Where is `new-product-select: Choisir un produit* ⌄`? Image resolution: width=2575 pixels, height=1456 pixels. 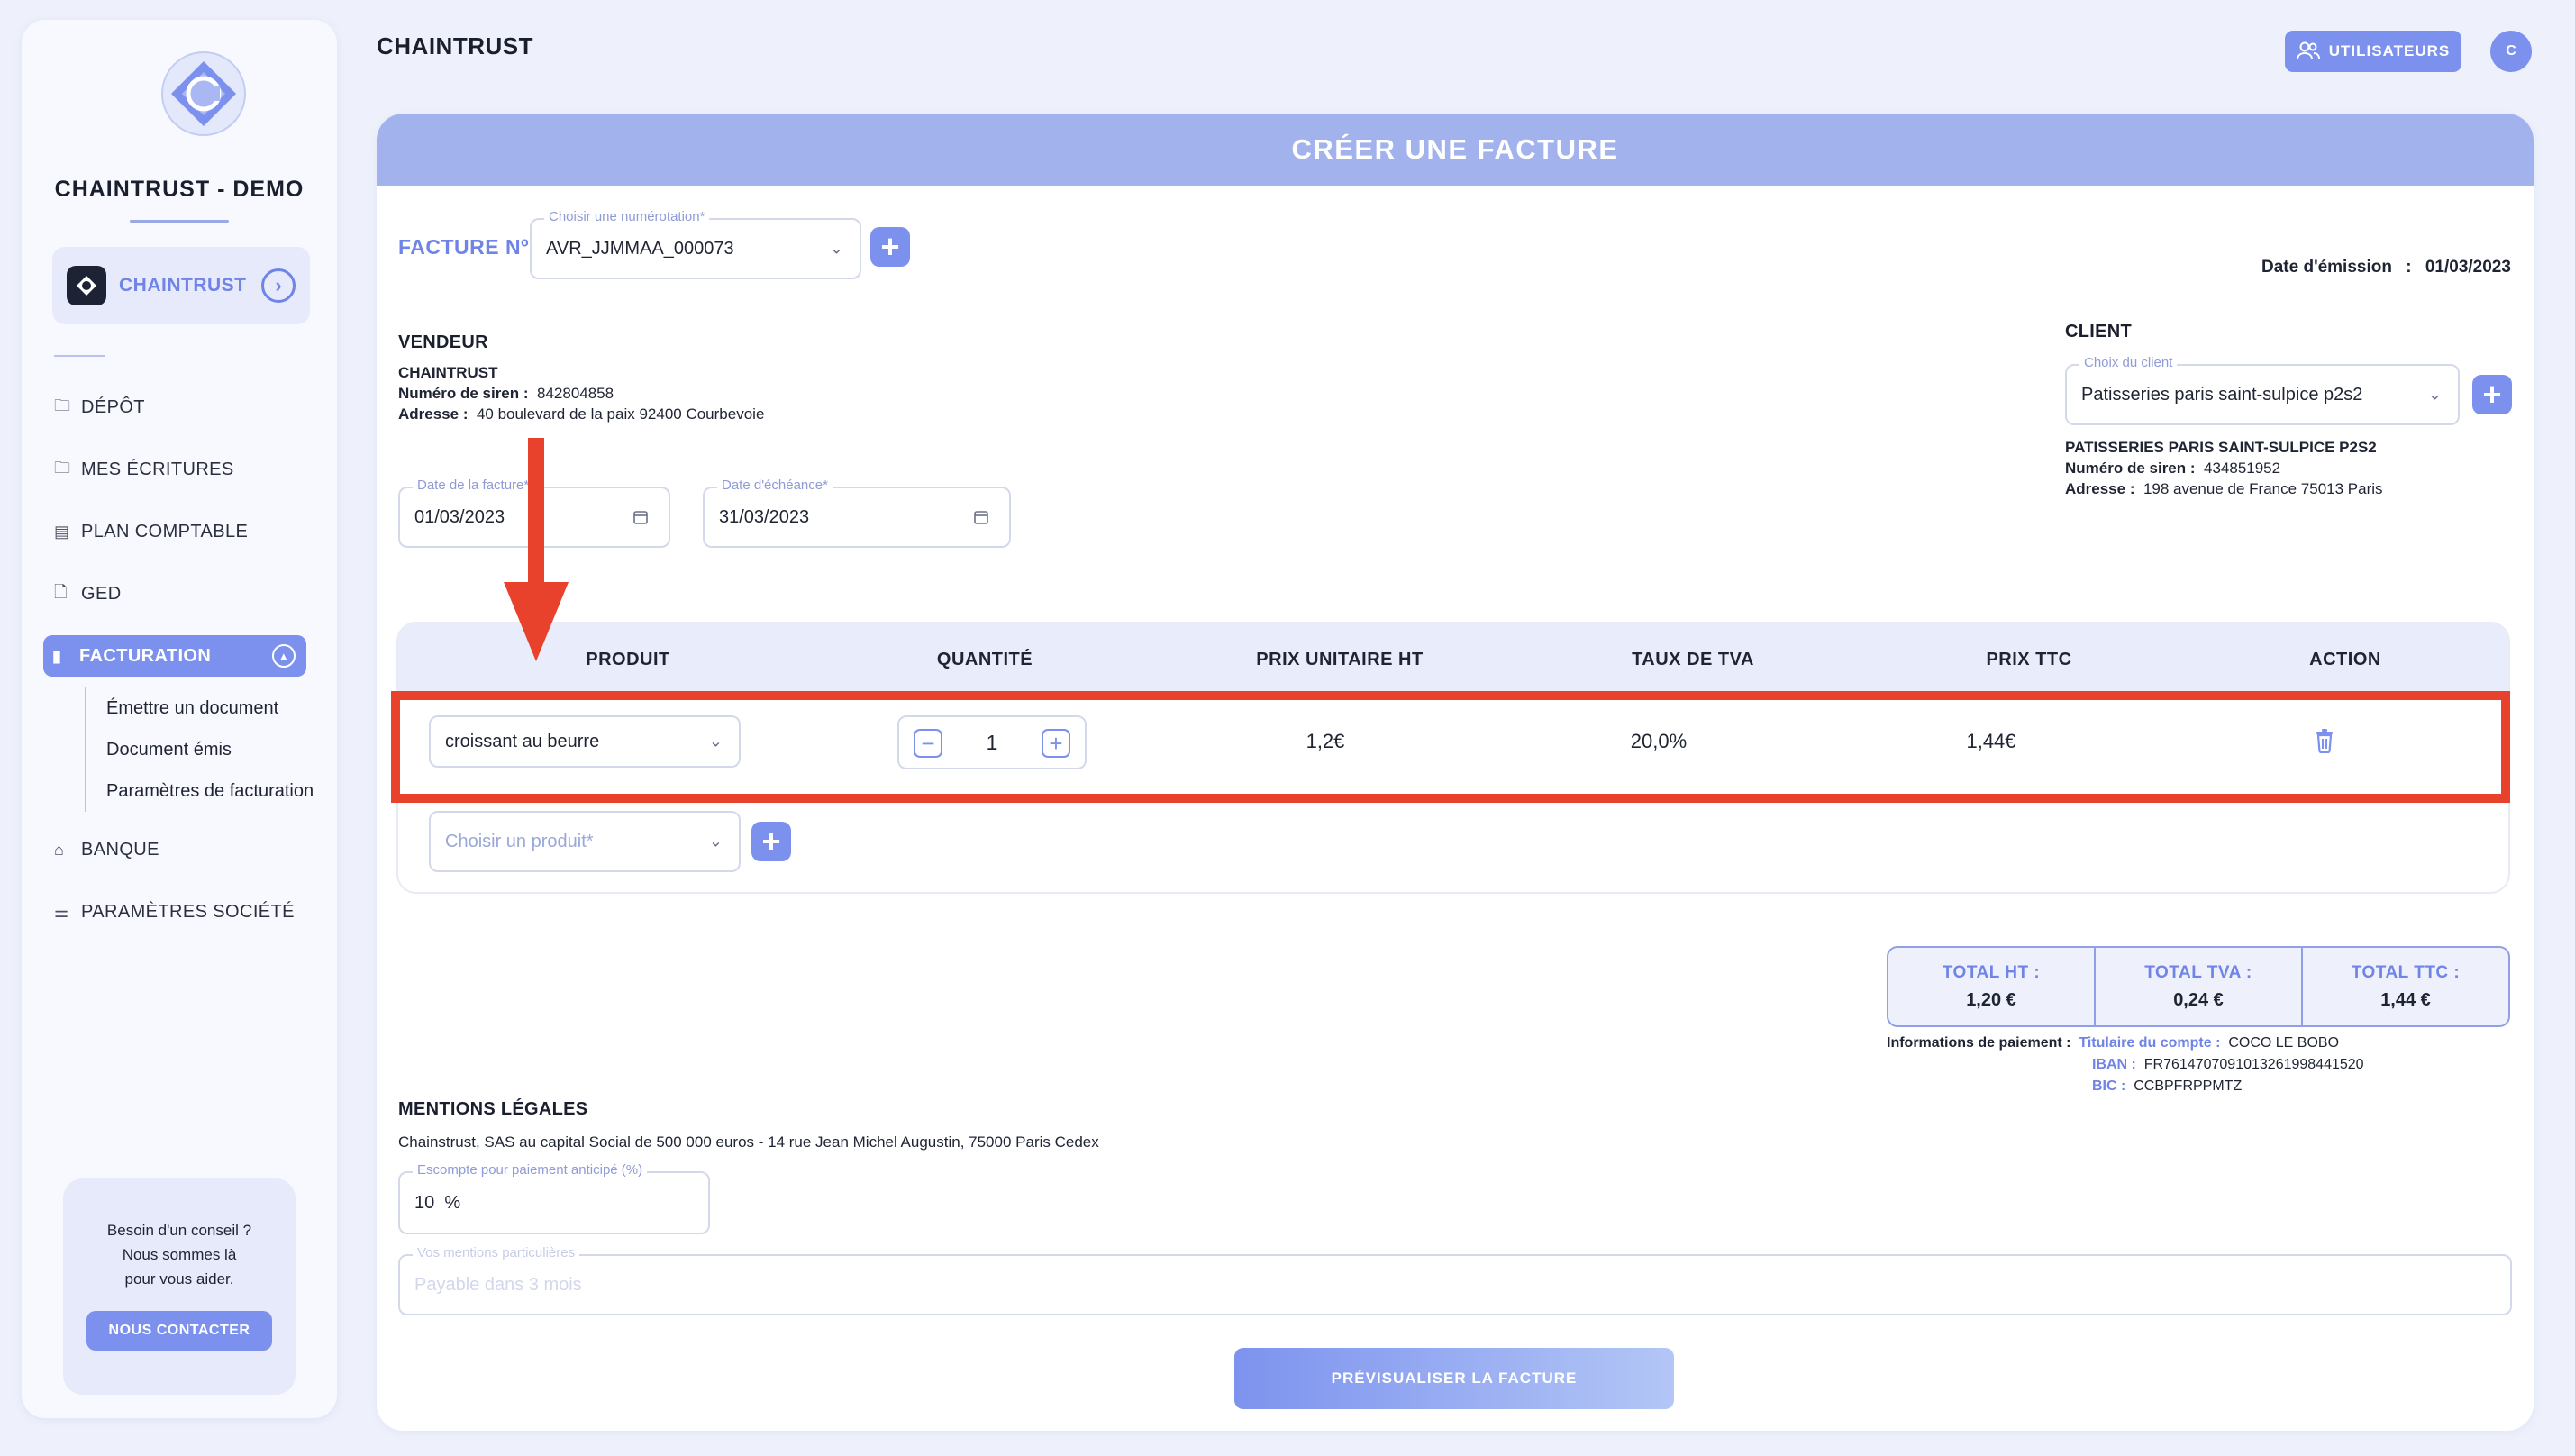
new-product-select: Choisir un produit* ⌄ is located at coordinates (585, 842).